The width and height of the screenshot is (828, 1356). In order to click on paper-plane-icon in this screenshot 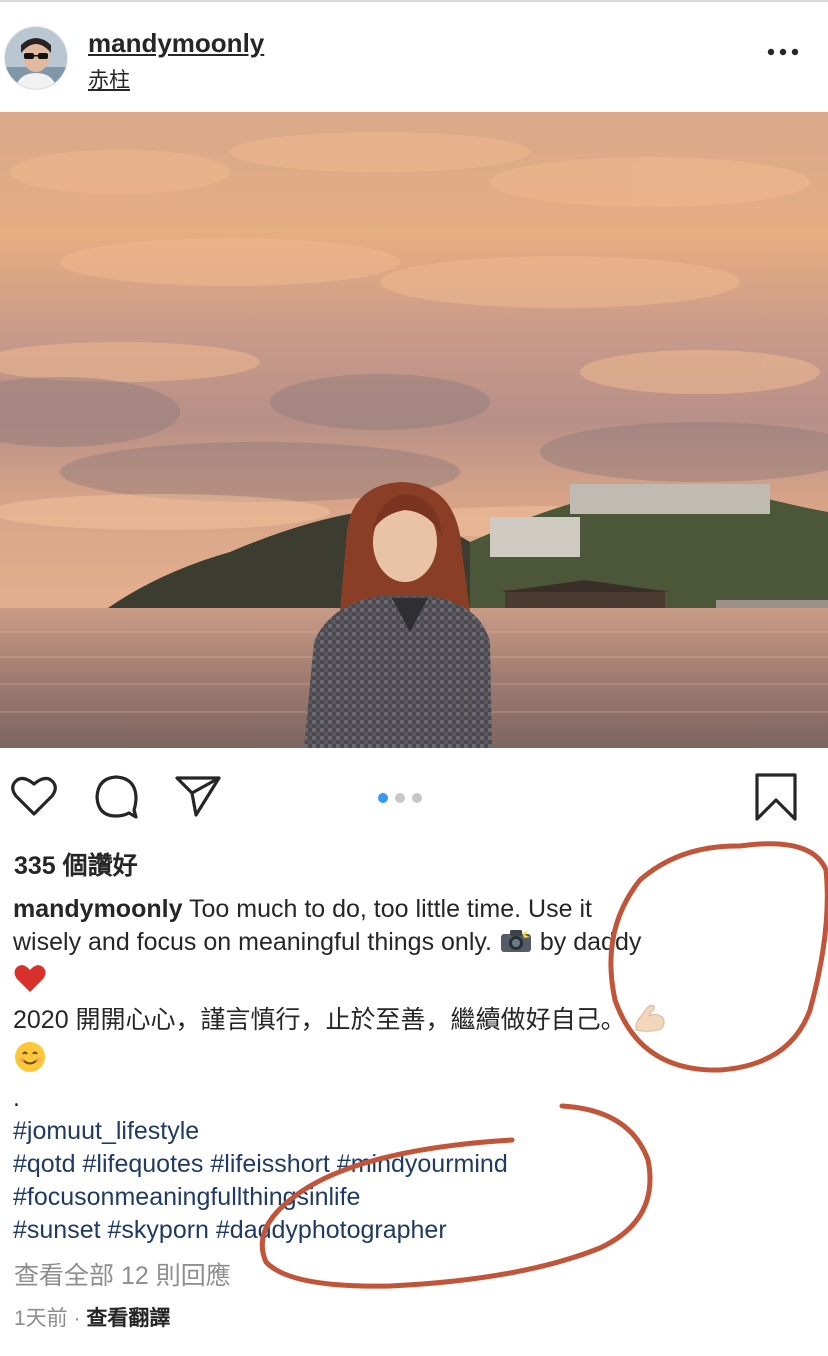, I will do `click(198, 798)`.